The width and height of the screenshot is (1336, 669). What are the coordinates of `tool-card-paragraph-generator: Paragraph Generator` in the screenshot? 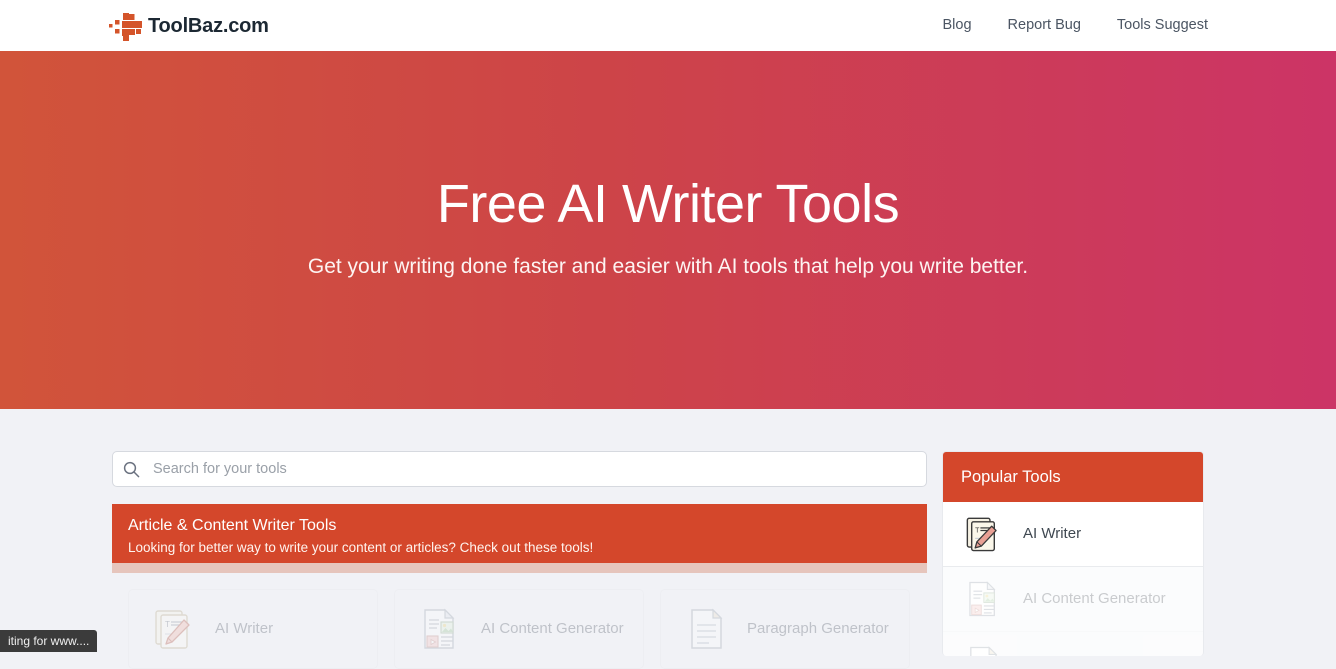 It's located at (785, 629).